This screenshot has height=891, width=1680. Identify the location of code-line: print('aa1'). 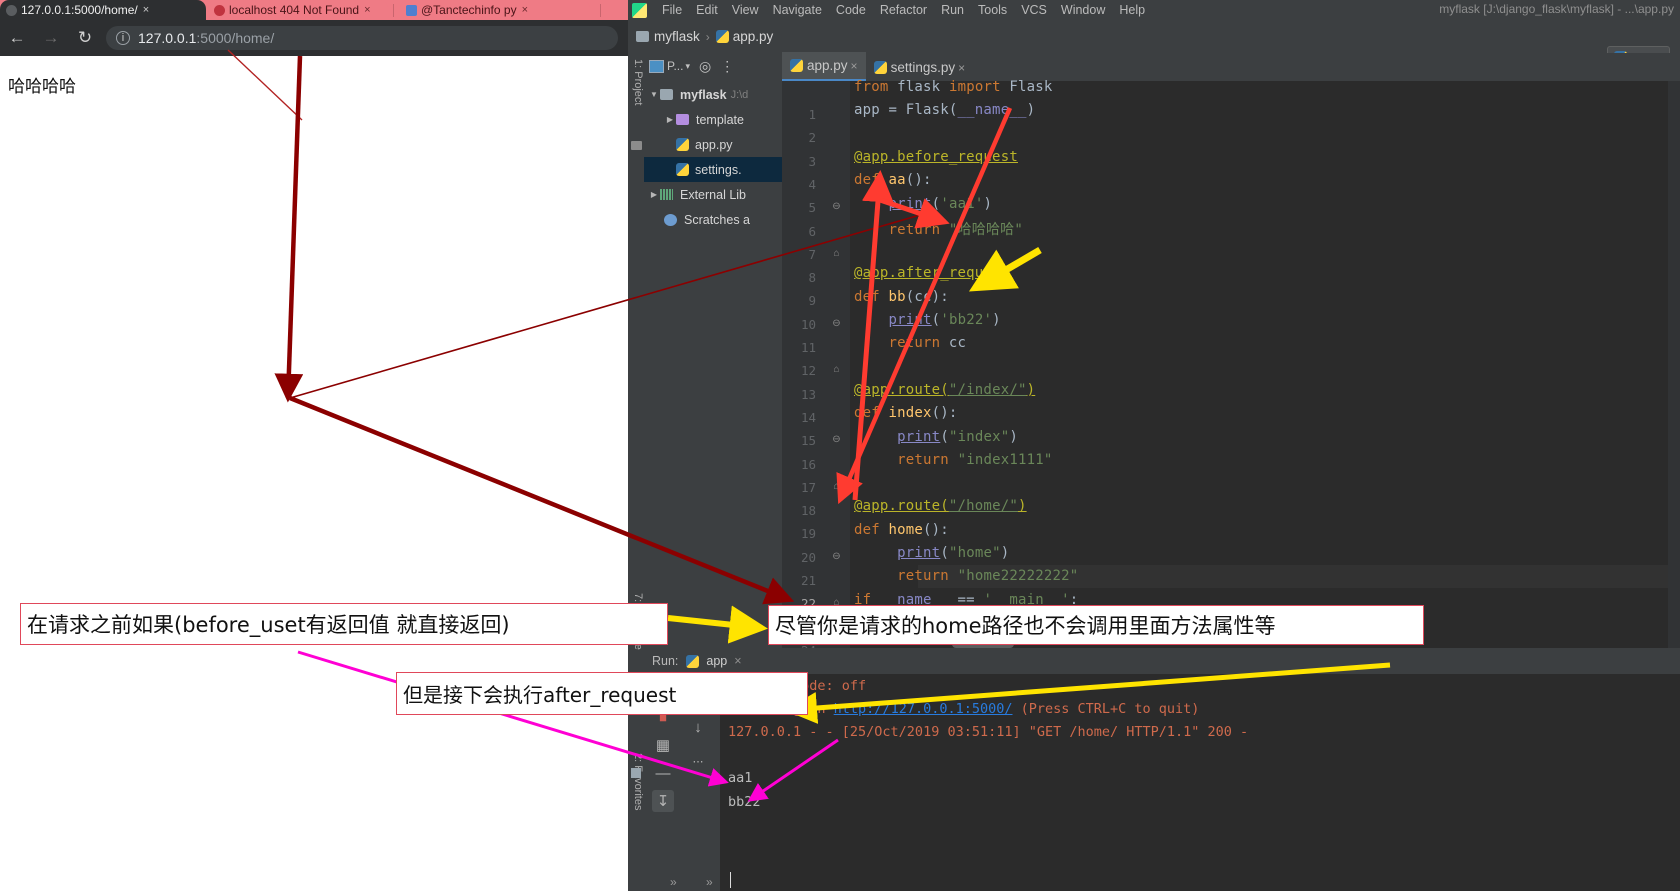
(940, 203).